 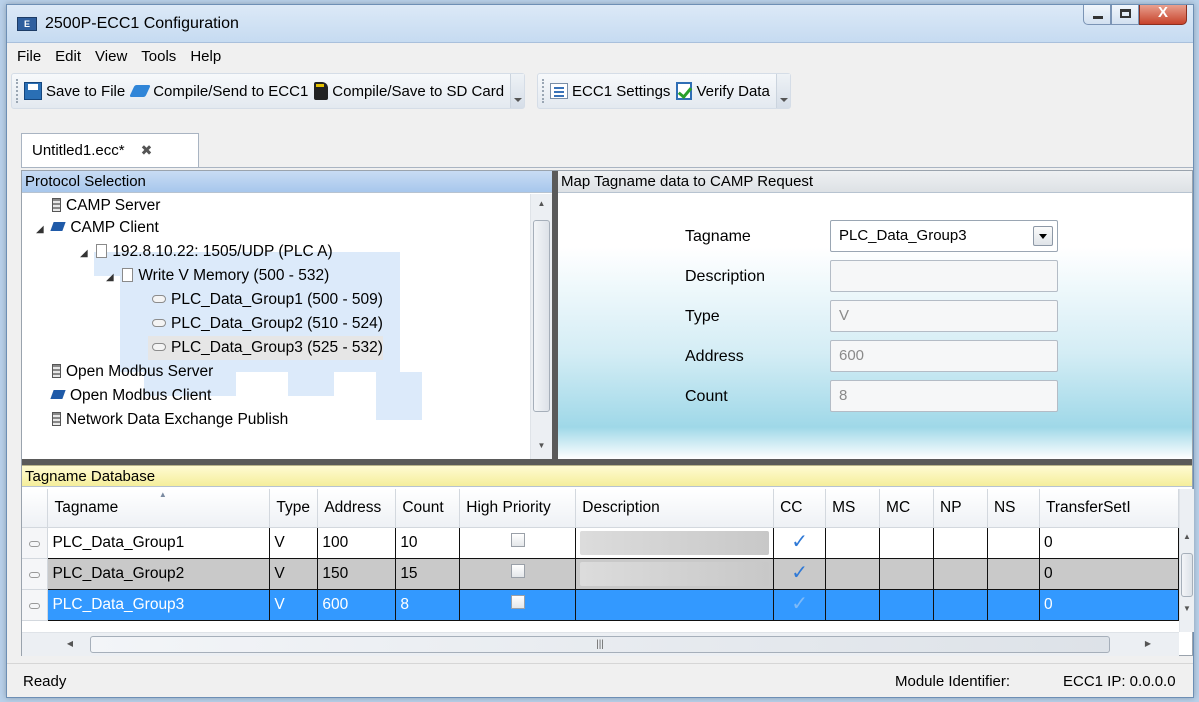 What do you see at coordinates (428, 508) in the screenshot?
I see `column-header-count: Count` at bounding box center [428, 508].